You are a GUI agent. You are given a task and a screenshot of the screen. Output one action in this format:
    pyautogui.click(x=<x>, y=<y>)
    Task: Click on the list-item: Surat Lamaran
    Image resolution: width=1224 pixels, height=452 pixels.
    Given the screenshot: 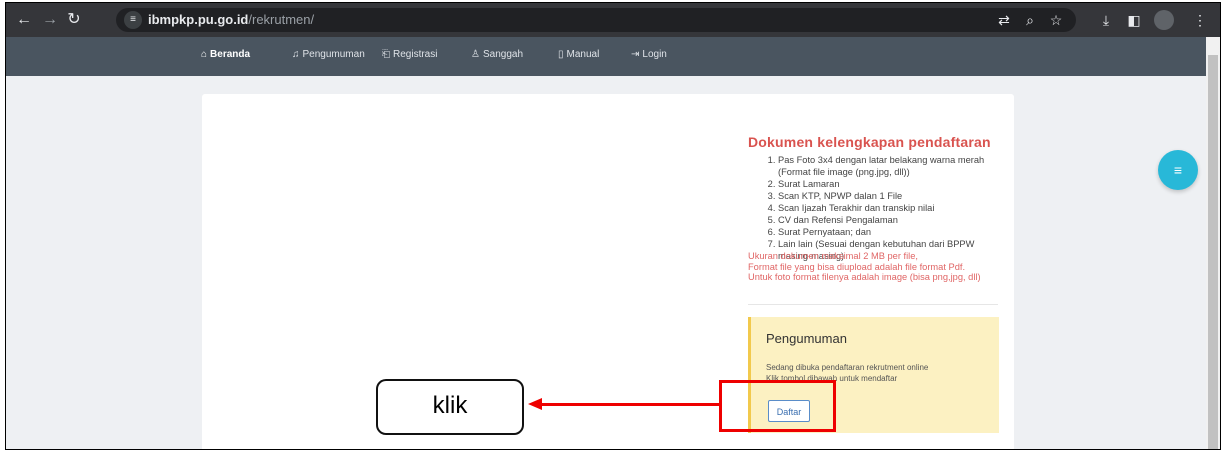 What is the action you would take?
    pyautogui.click(x=893, y=184)
    